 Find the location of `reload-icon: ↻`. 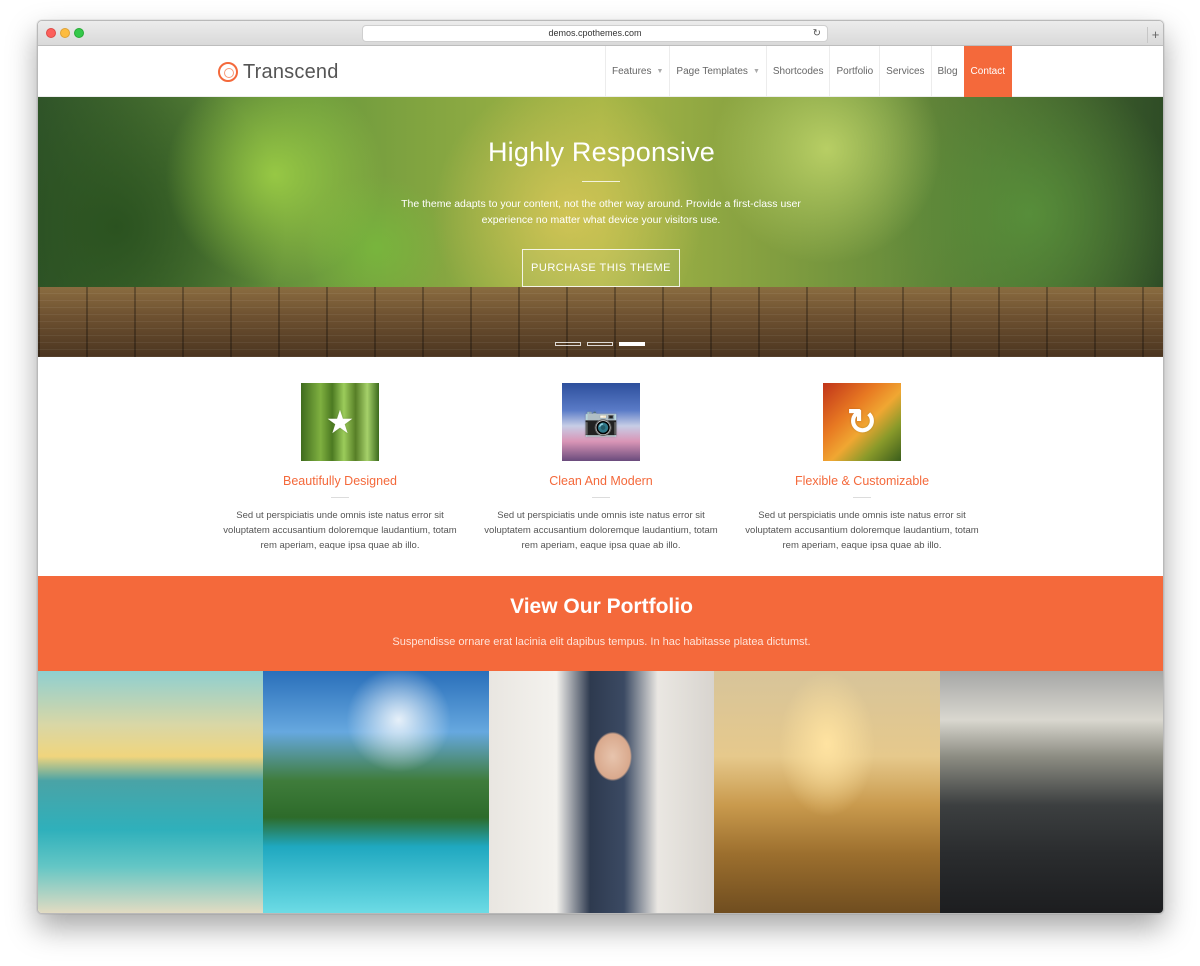

reload-icon: ↻ is located at coordinates (817, 34).